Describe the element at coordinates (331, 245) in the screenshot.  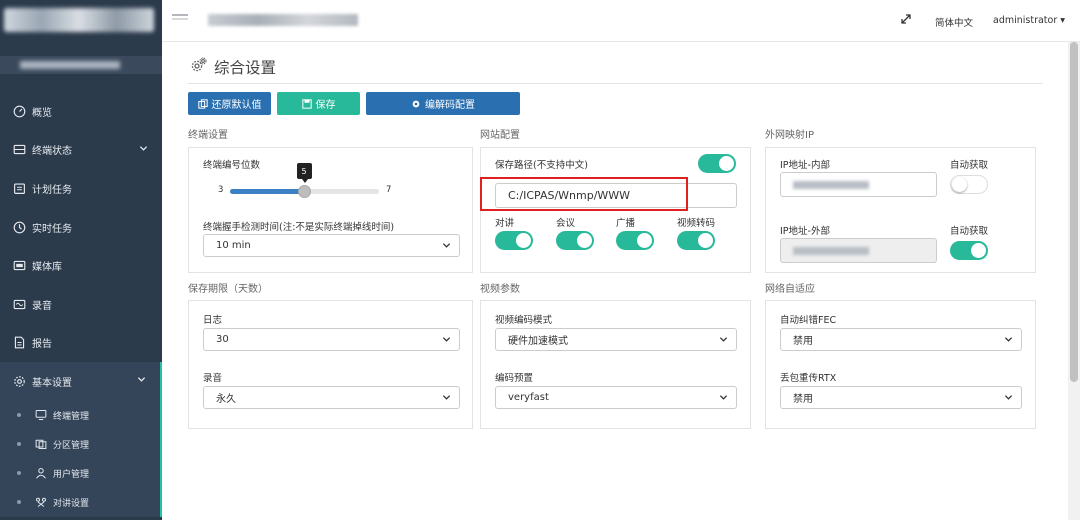
I see `heartbeat-select: 10 min` at that location.